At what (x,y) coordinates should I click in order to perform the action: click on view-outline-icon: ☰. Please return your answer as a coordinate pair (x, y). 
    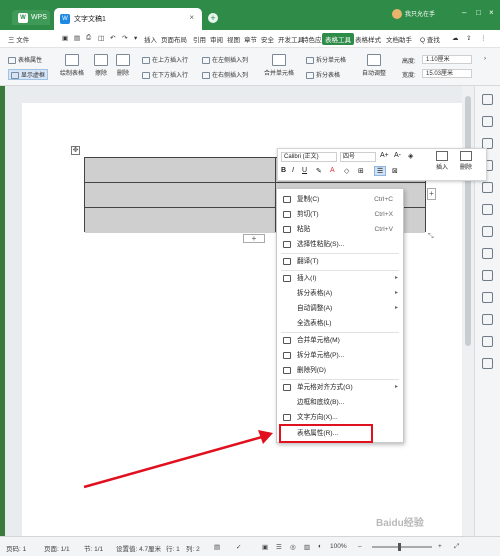
    Looking at the image, I should click on (279, 547).